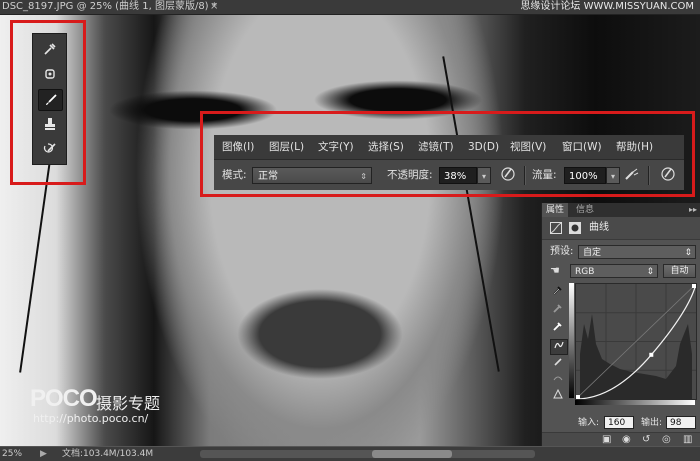  Describe the element at coordinates (621, 210) in the screenshot. I see `properties-tabs: 属性 信息 ▸▸` at that location.